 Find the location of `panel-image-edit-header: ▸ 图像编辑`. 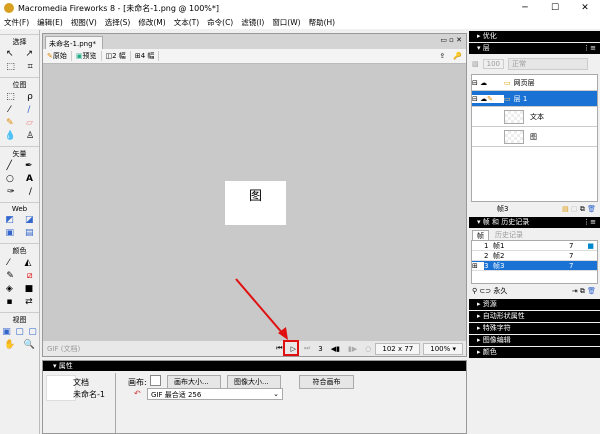

panel-image-edit-header: ▸ 图像编辑 is located at coordinates (534, 340).